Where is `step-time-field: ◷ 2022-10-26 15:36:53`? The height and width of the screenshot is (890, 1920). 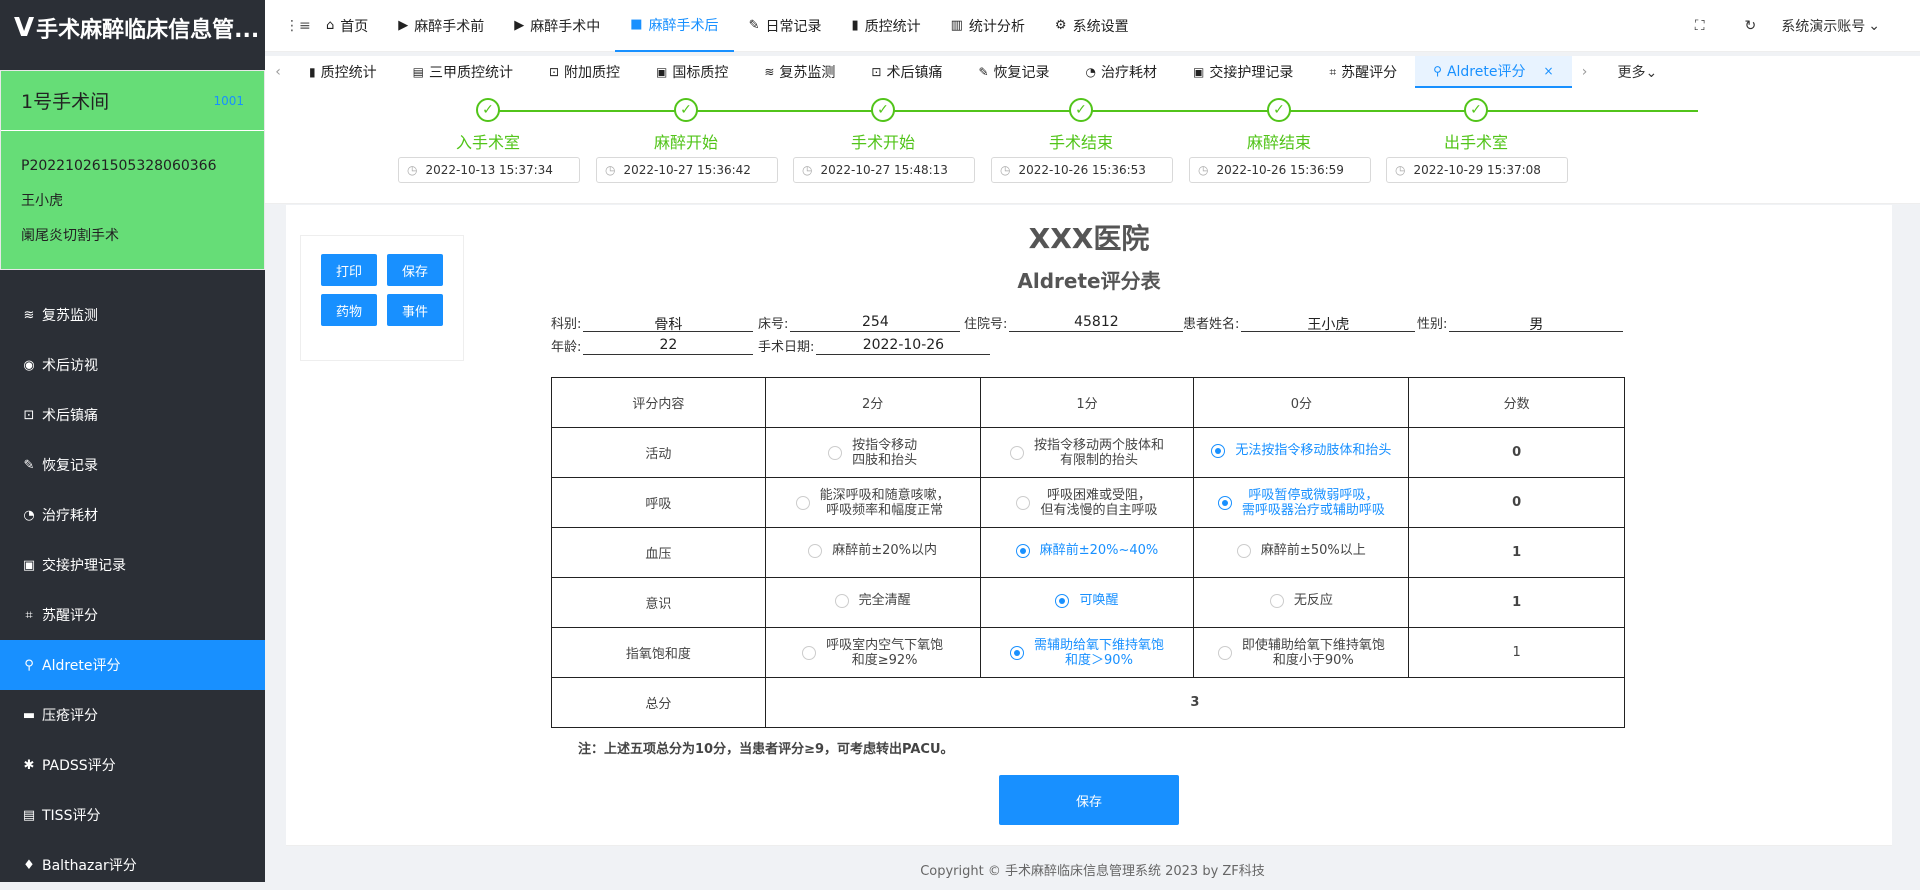 step-time-field: ◷ 2022-10-26 15:36:53 is located at coordinates (1082, 170).